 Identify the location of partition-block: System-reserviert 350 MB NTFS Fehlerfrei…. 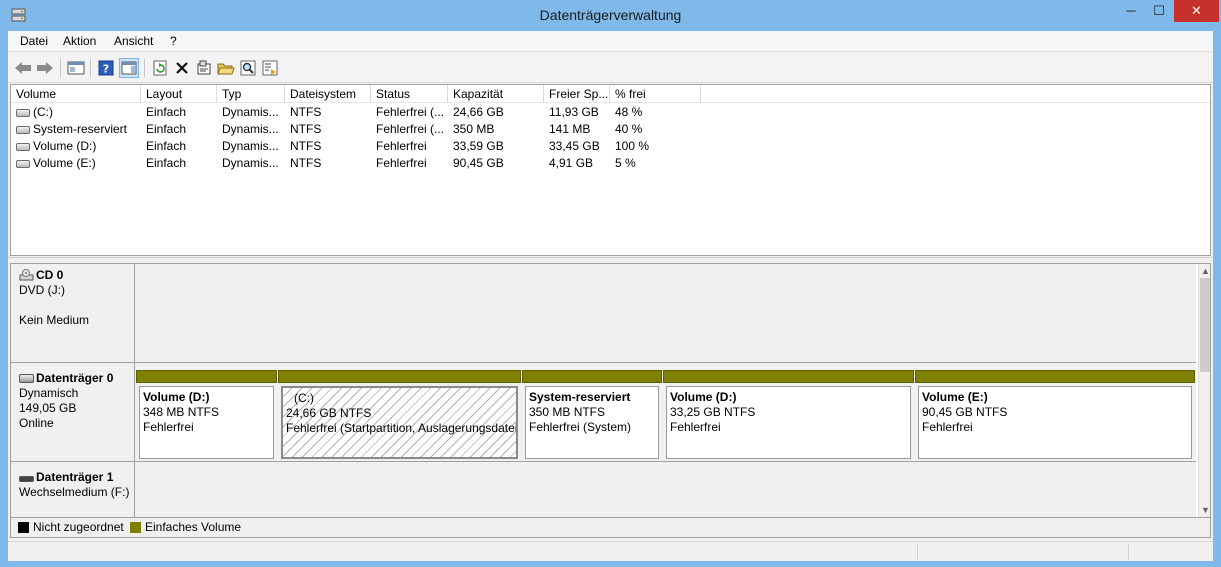
(592, 415).